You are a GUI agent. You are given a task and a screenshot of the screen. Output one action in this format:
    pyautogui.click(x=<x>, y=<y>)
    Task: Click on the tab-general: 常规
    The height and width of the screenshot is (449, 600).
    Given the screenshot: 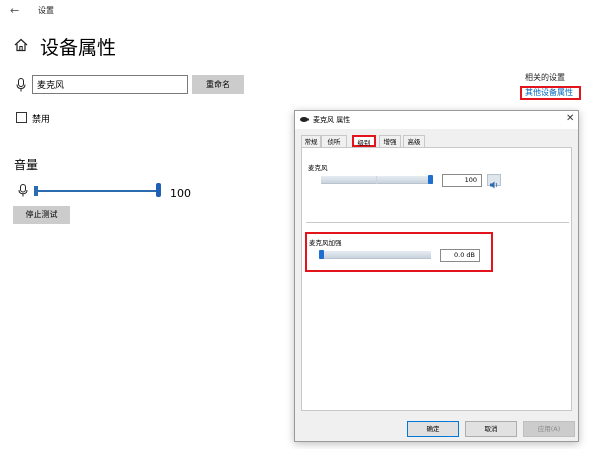 What is the action you would take?
    pyautogui.click(x=311, y=141)
    